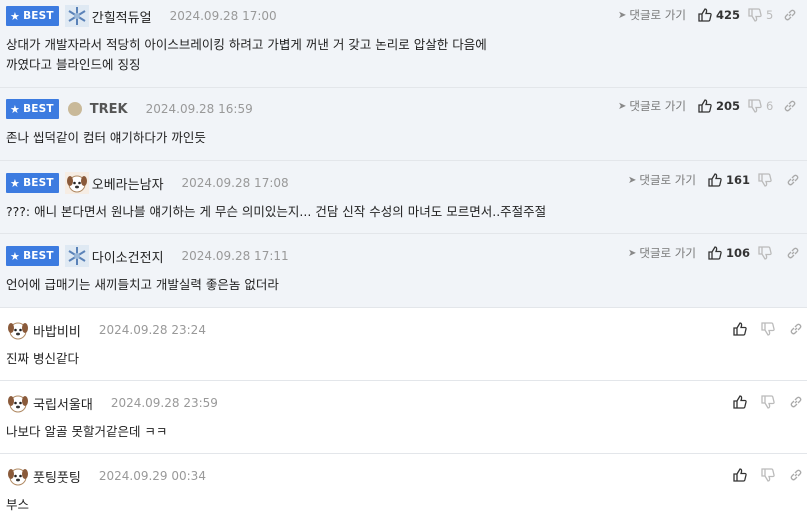  I want to click on comment-header: 풋팅풋팅 2024.09.29 00:34, so click(106, 476).